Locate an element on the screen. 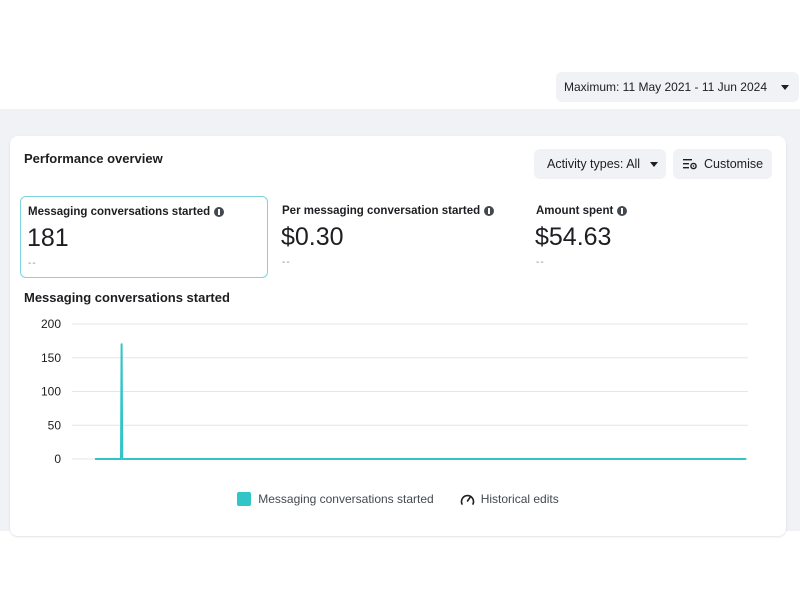 The width and height of the screenshot is (800, 600). legend-historical-label: Historical edits is located at coordinates (519, 499).